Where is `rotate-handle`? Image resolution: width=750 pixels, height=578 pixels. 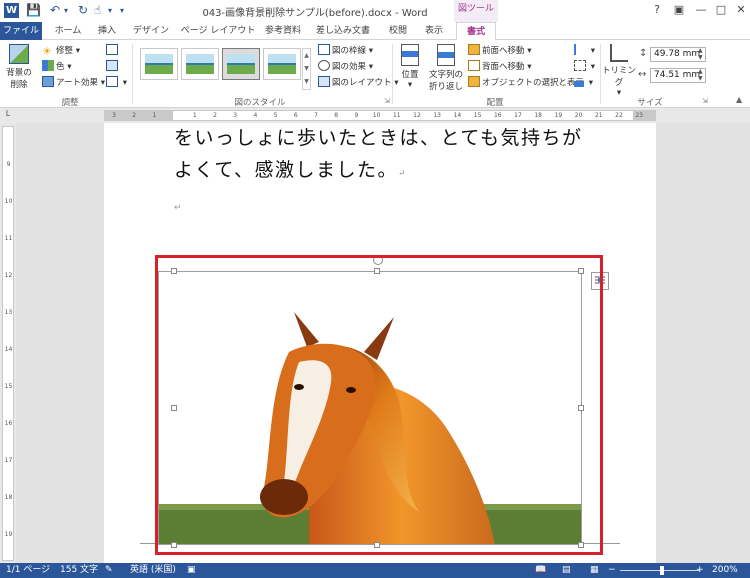 rotate-handle is located at coordinates (378, 260).